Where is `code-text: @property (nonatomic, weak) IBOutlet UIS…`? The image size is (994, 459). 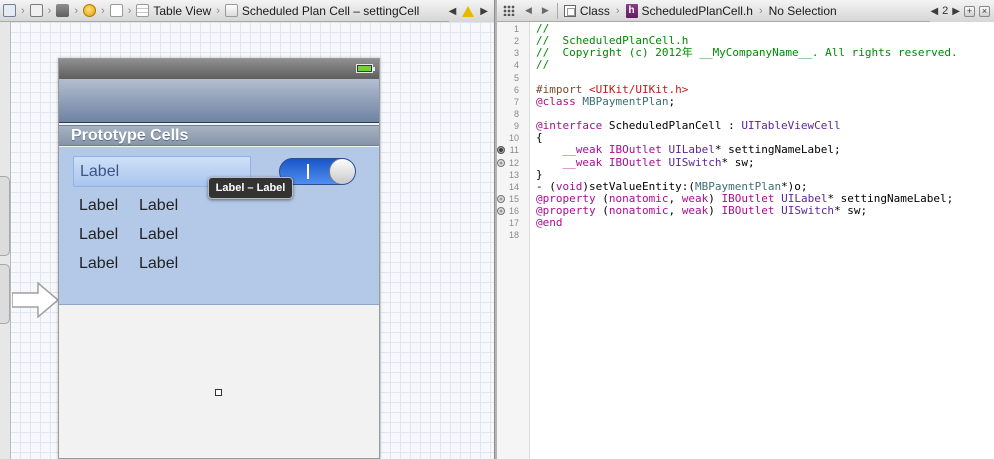
code-text: @property (nonatomic, weak) IBOutlet UIS… is located at coordinates (701, 211).